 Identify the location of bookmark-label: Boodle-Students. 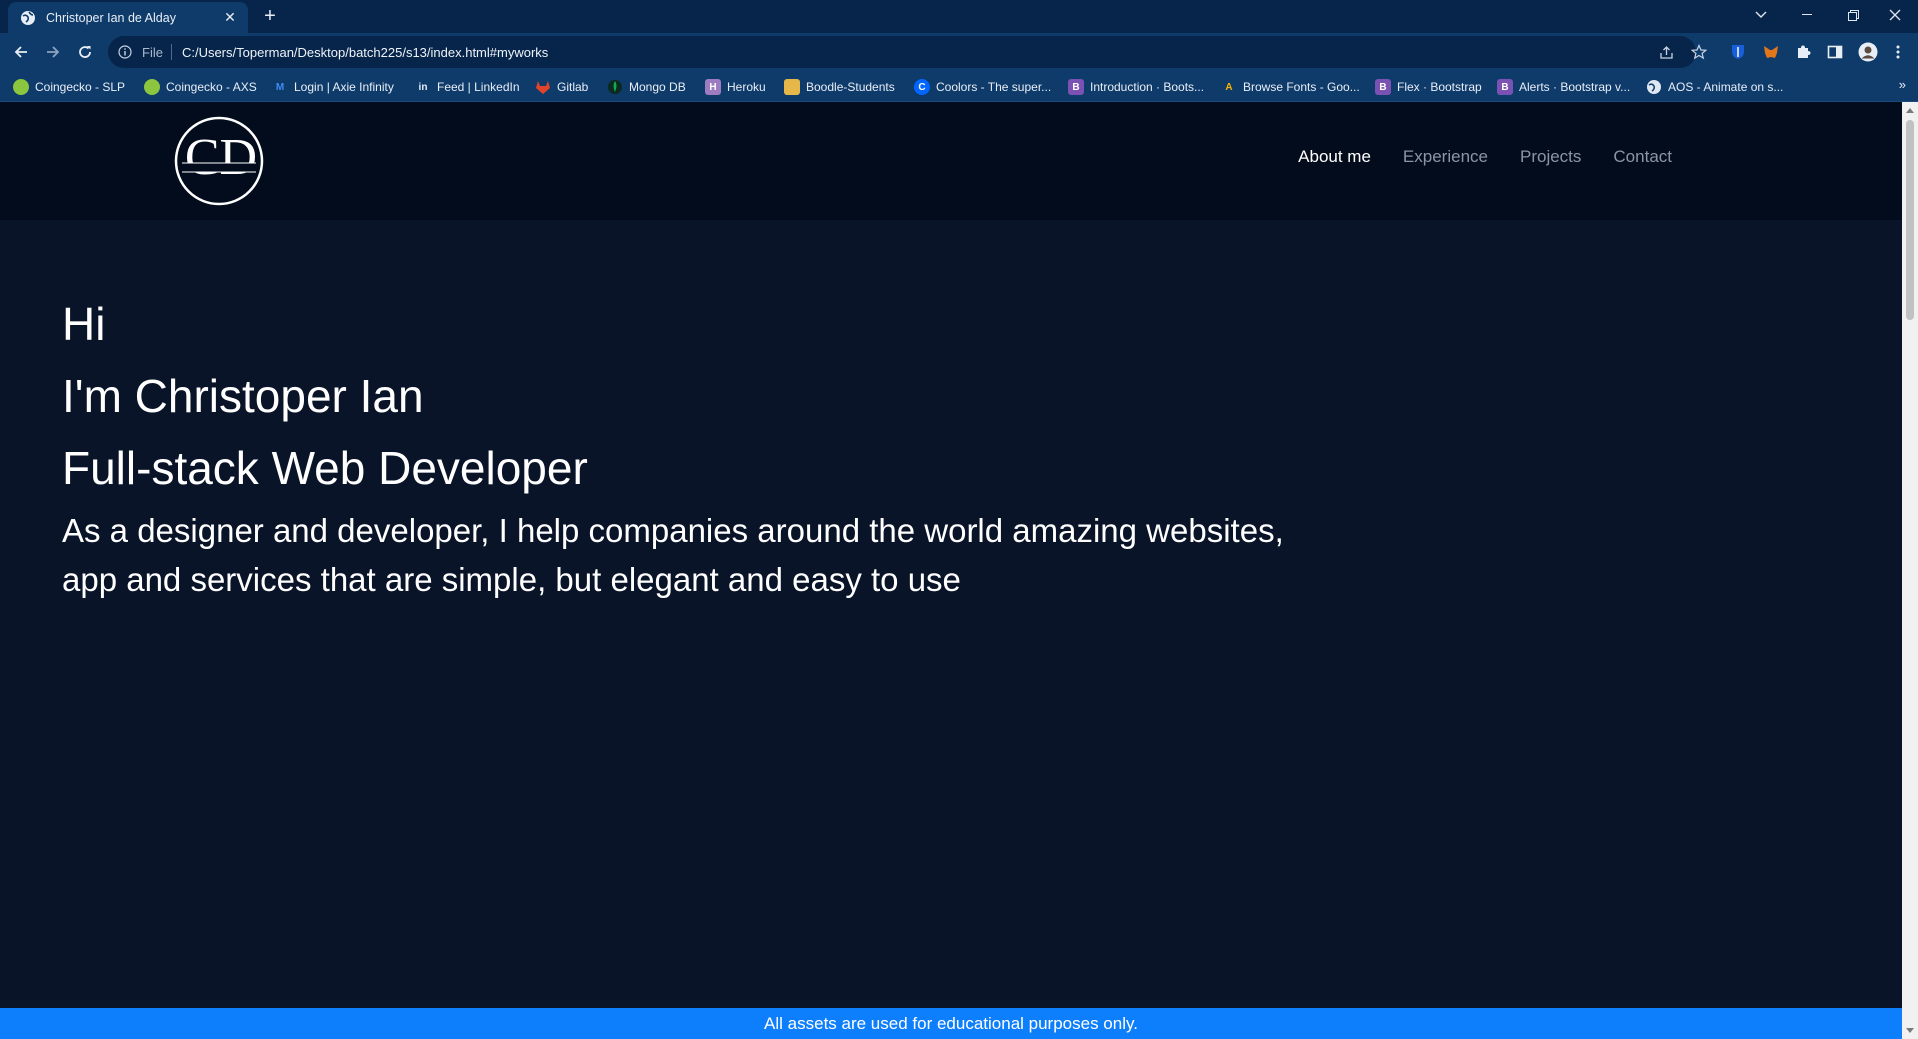
(850, 87).